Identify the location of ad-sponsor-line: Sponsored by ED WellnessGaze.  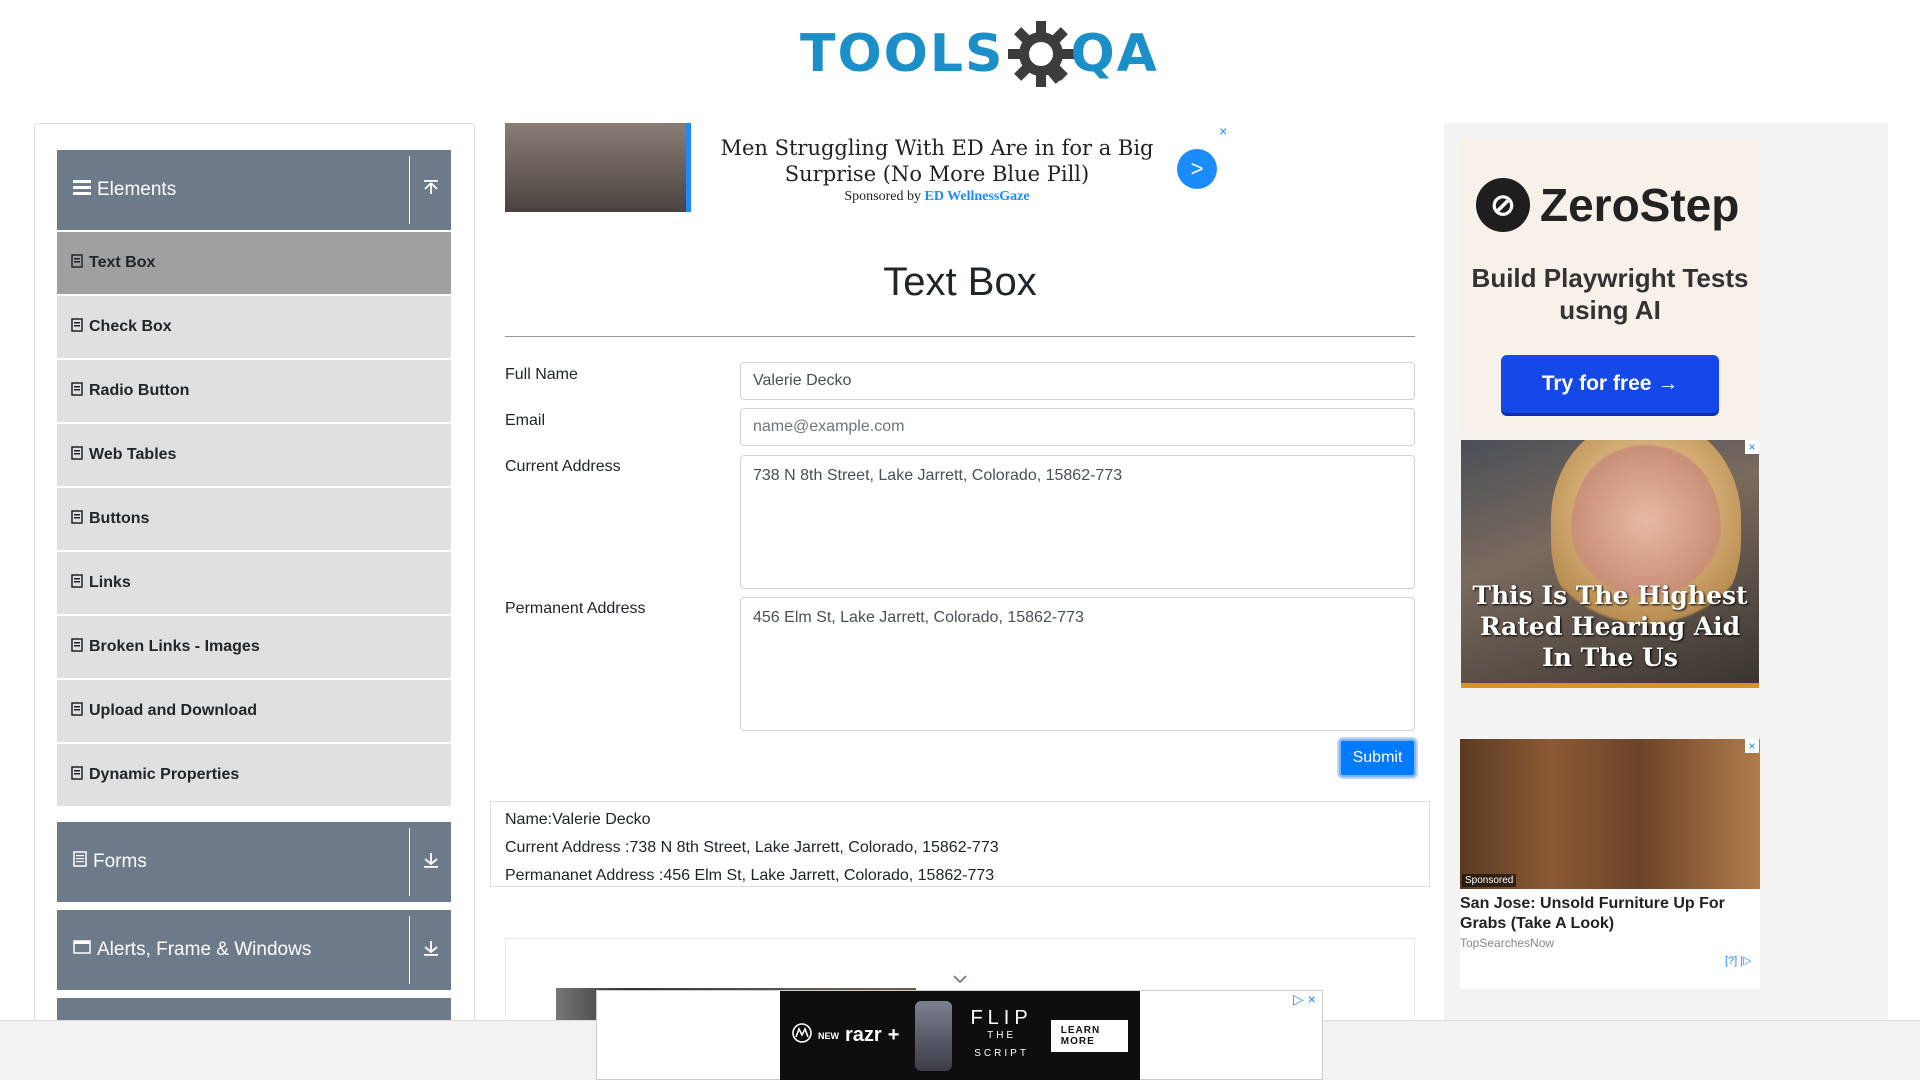
(937, 197).